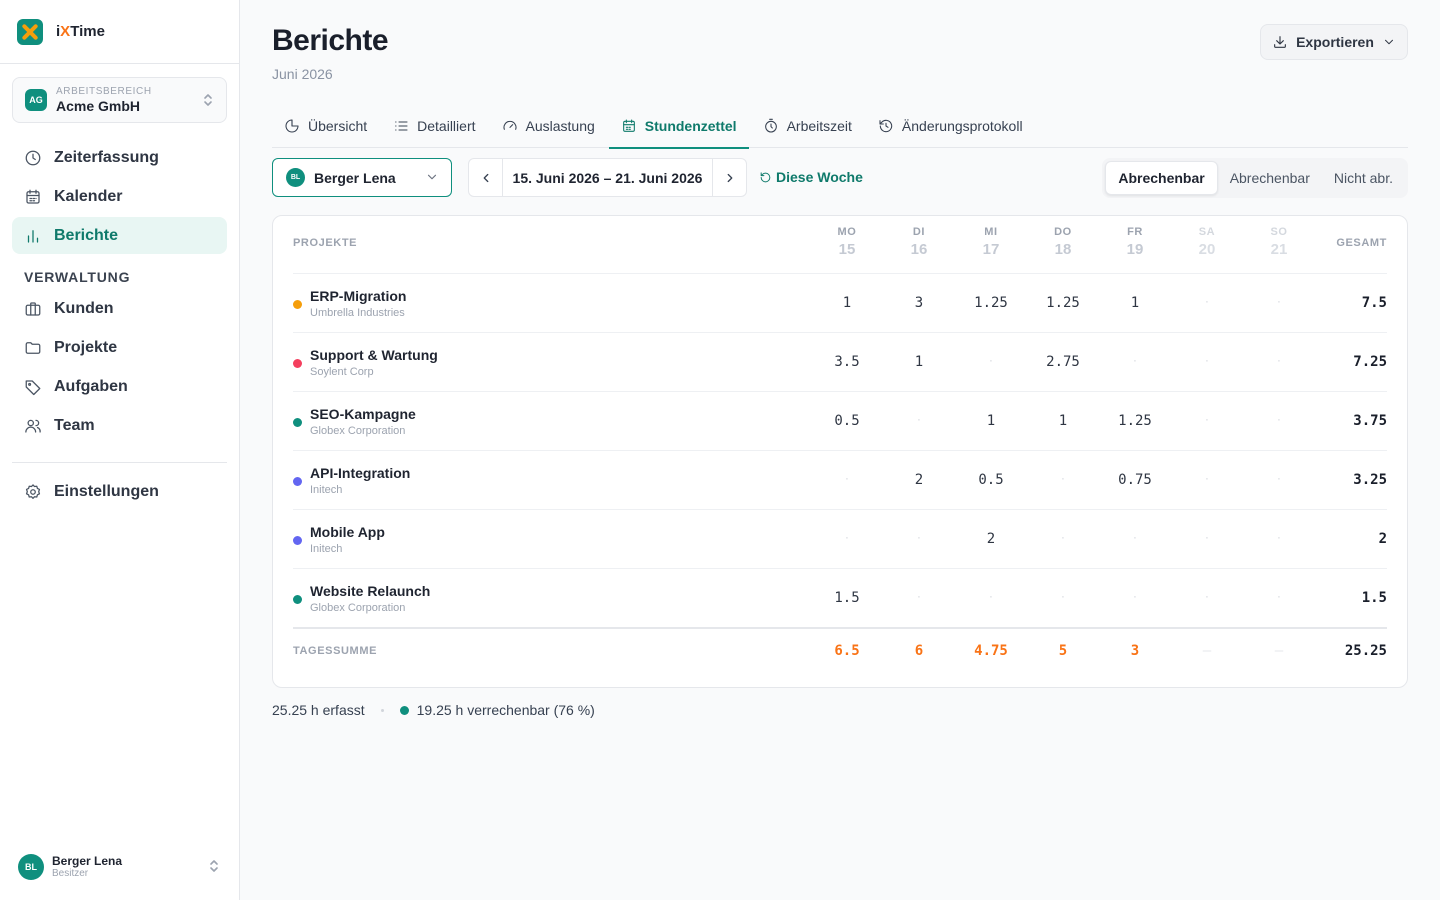 This screenshot has height=900, width=1440. I want to click on table-row: Mobile App Initech · · 2 · · · · 2, so click(840, 539).